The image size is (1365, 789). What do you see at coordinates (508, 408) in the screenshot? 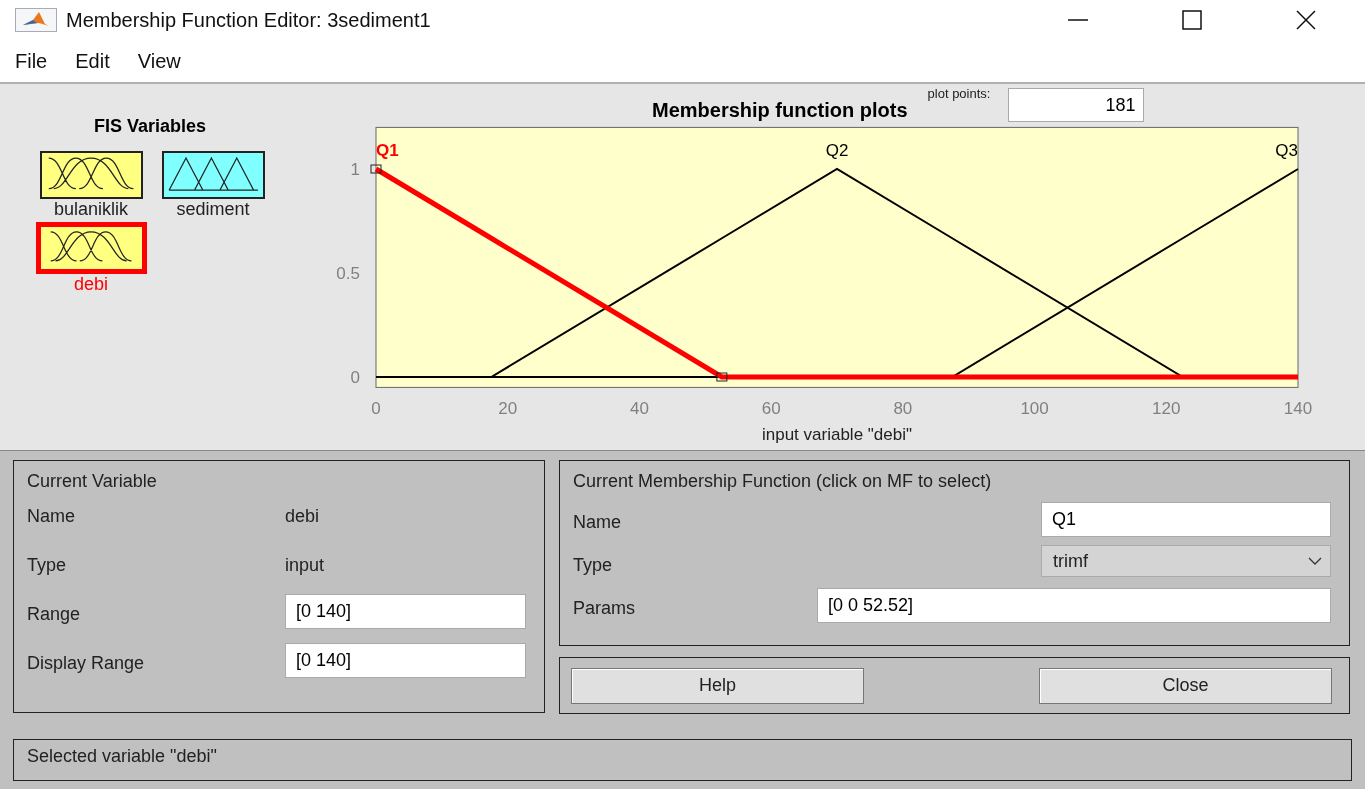
I see `x-tick-label: 20` at bounding box center [508, 408].